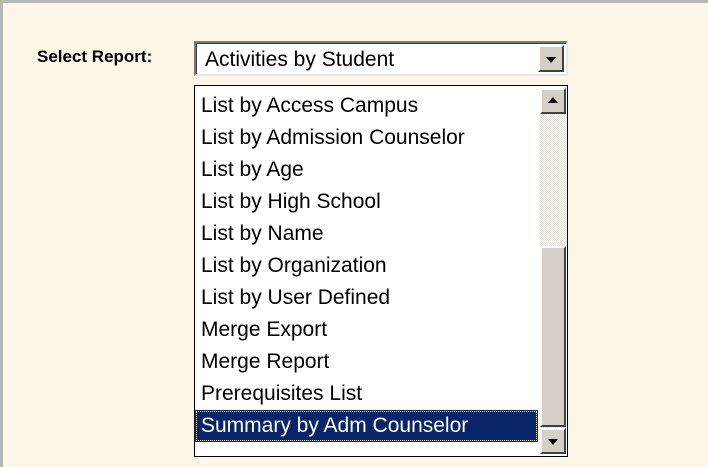 The height and width of the screenshot is (467, 708). What do you see at coordinates (95, 56) in the screenshot?
I see `select-report-label: Select Report:` at bounding box center [95, 56].